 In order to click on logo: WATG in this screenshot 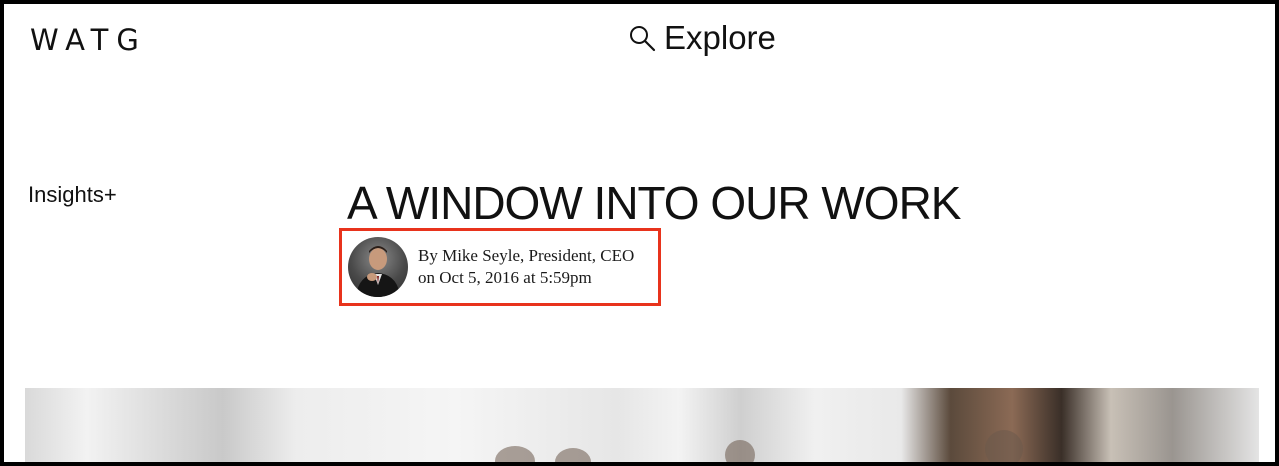, I will do `click(88, 40)`.